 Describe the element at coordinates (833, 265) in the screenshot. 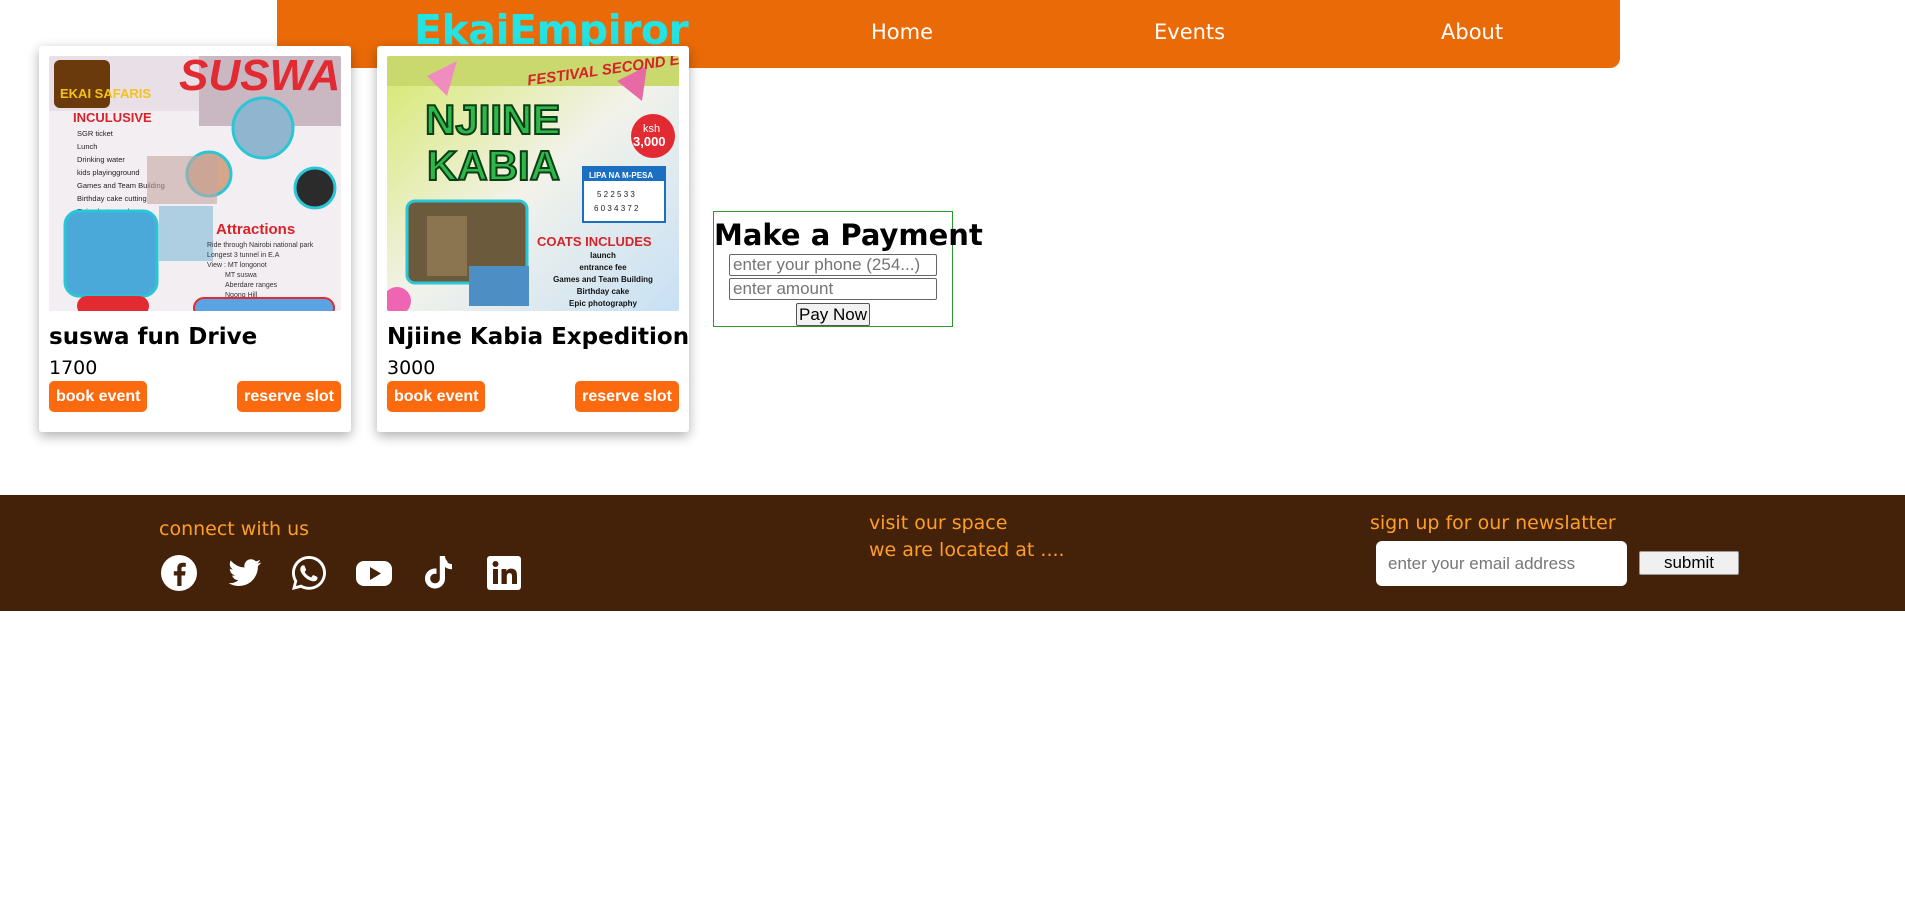

I see `phone-input` at that location.